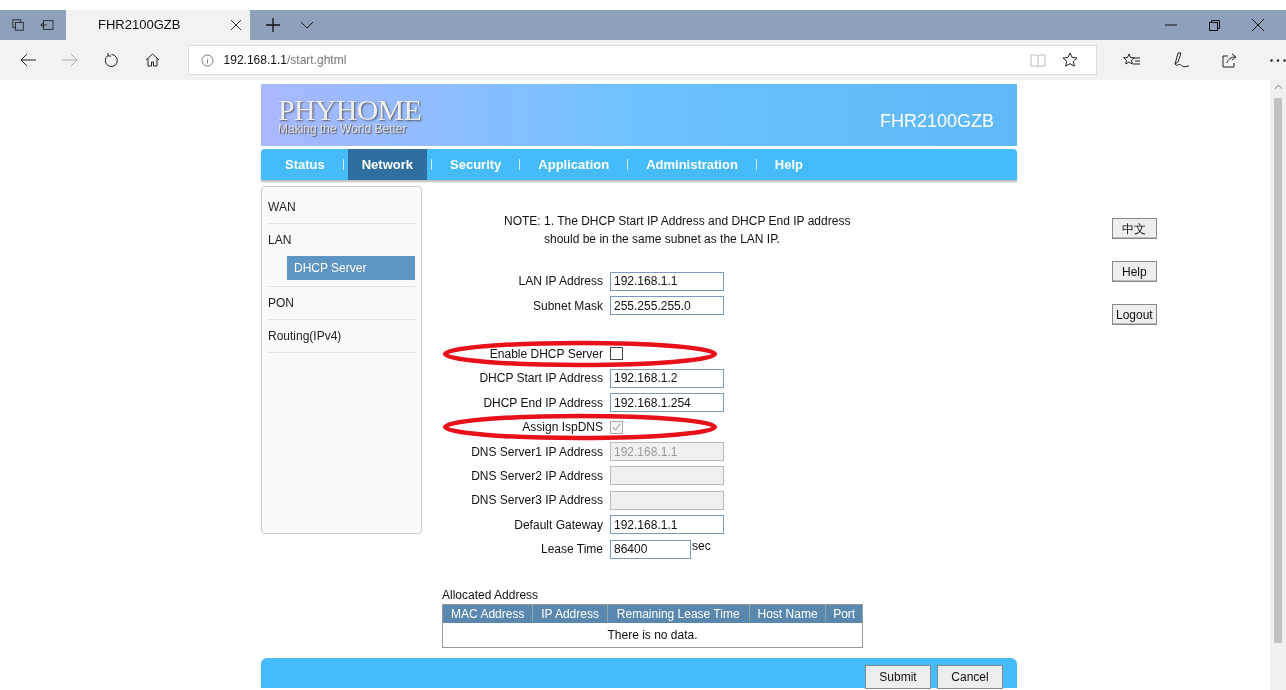  Describe the element at coordinates (47, 25) in the screenshot. I see `set-aside-icon` at that location.